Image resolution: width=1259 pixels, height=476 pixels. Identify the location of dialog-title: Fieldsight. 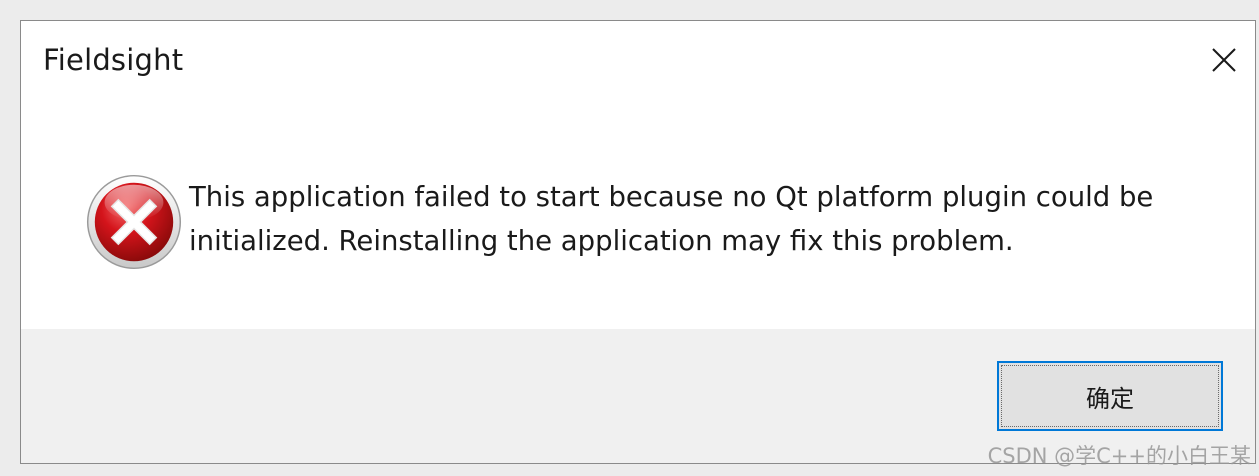
(113, 60).